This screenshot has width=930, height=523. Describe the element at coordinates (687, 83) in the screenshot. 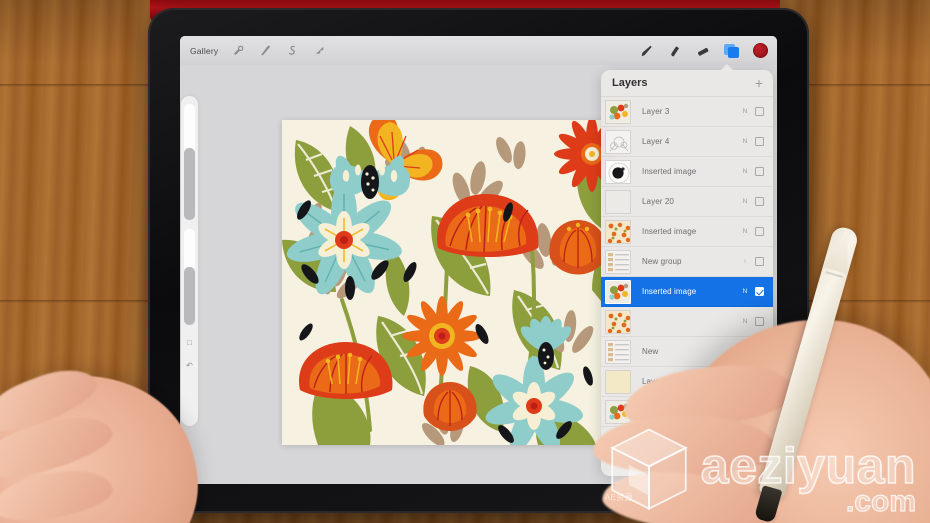

I see `layers-panel-header: Layers +` at that location.